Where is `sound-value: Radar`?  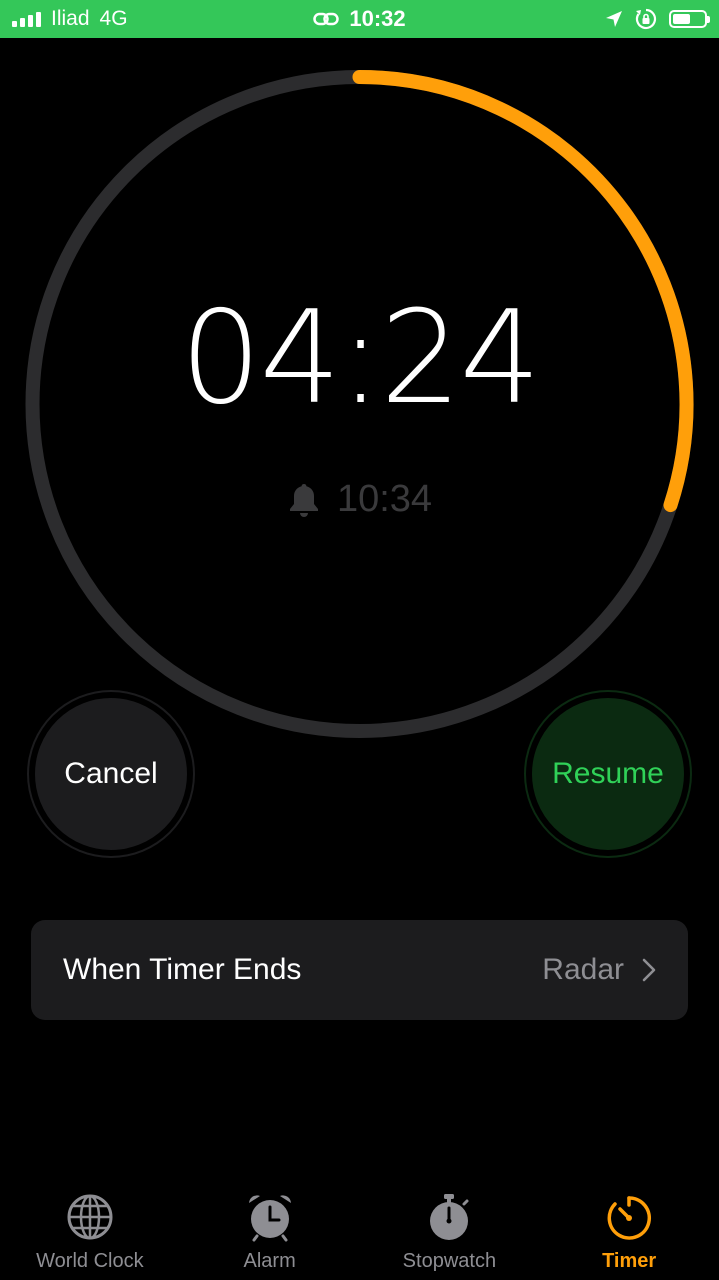 sound-value: Radar is located at coordinates (583, 969).